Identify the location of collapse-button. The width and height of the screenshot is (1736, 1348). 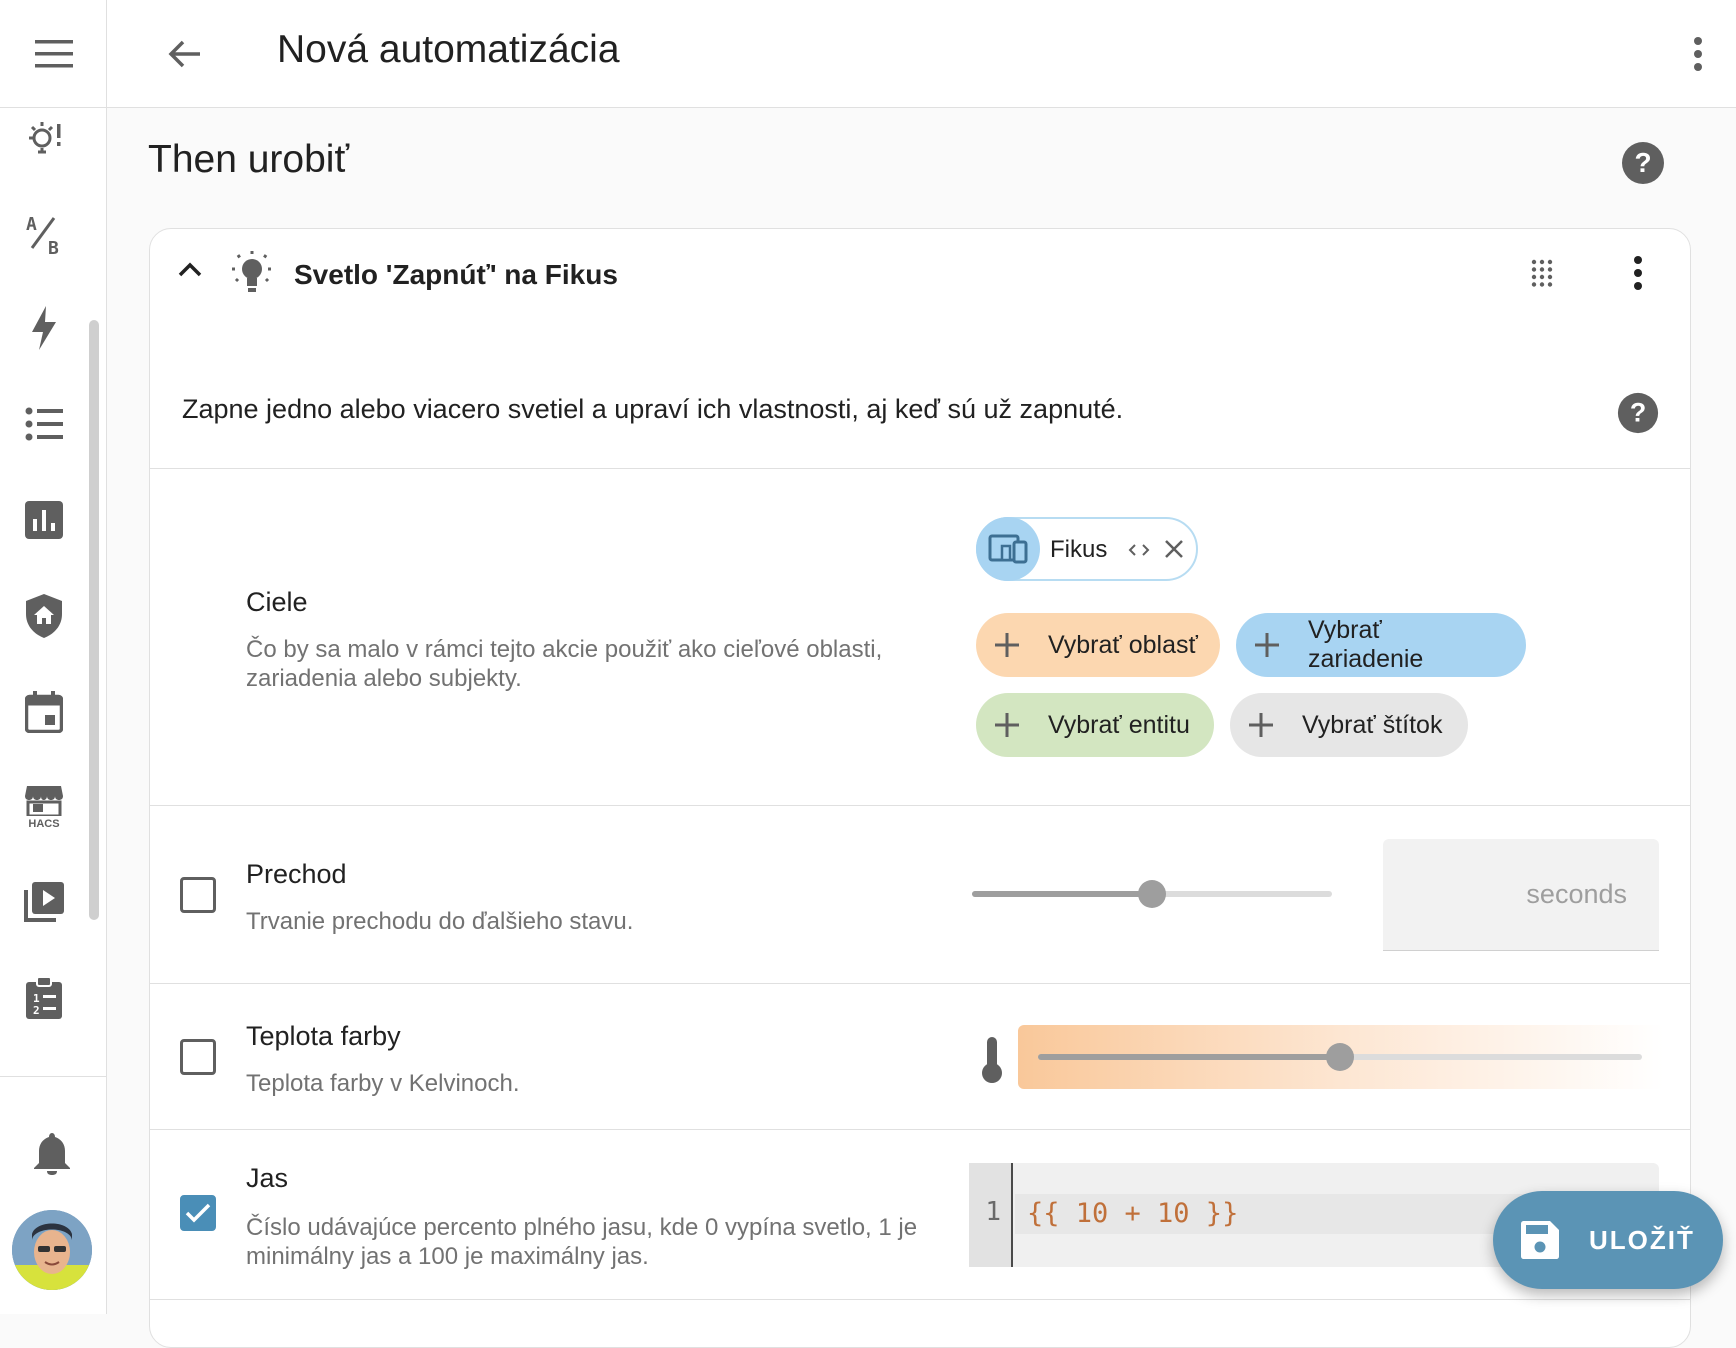
(190, 269).